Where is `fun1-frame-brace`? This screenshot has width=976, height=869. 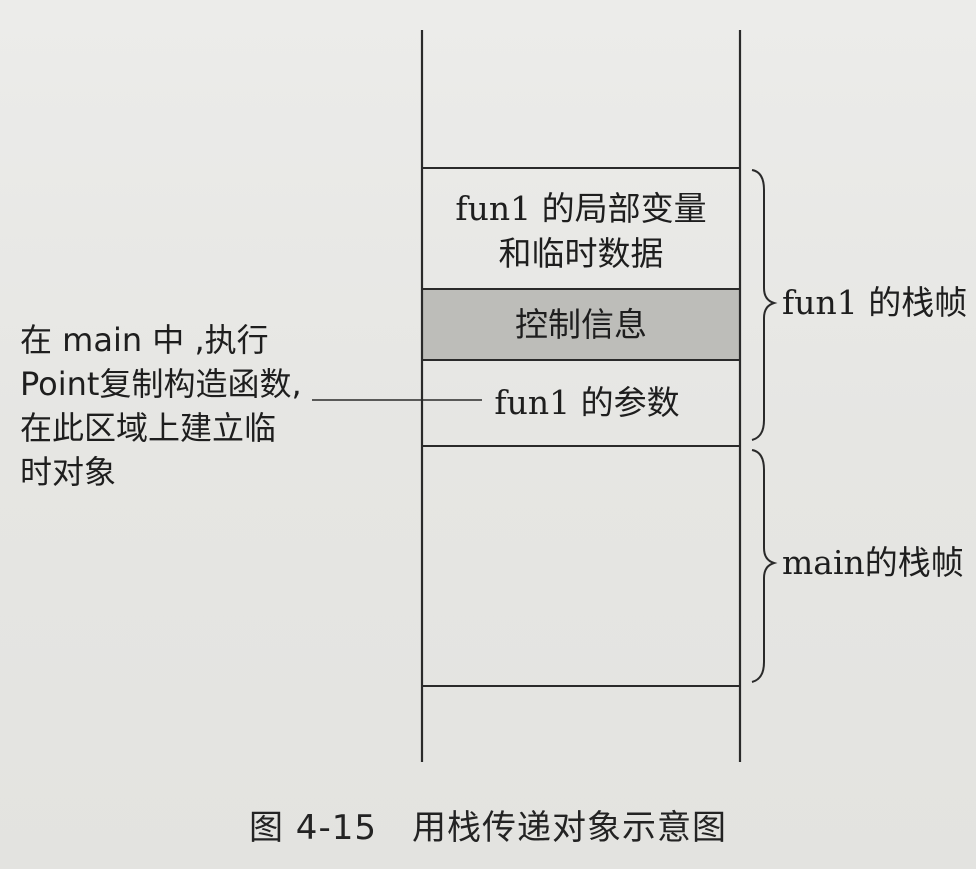 fun1-frame-brace is located at coordinates (764, 305).